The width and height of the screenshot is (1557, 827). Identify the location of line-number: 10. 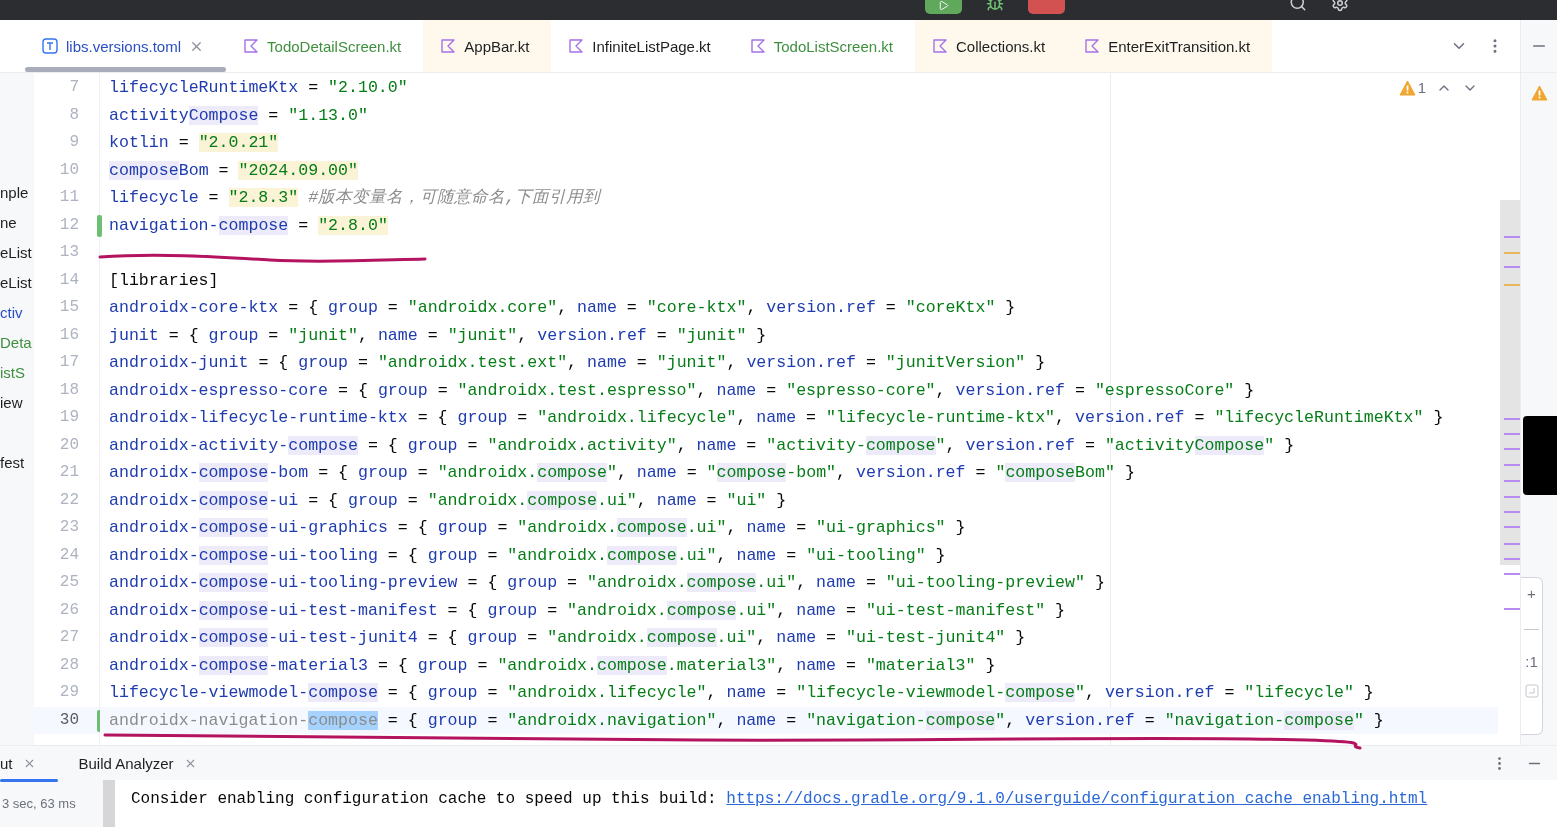
(69, 169).